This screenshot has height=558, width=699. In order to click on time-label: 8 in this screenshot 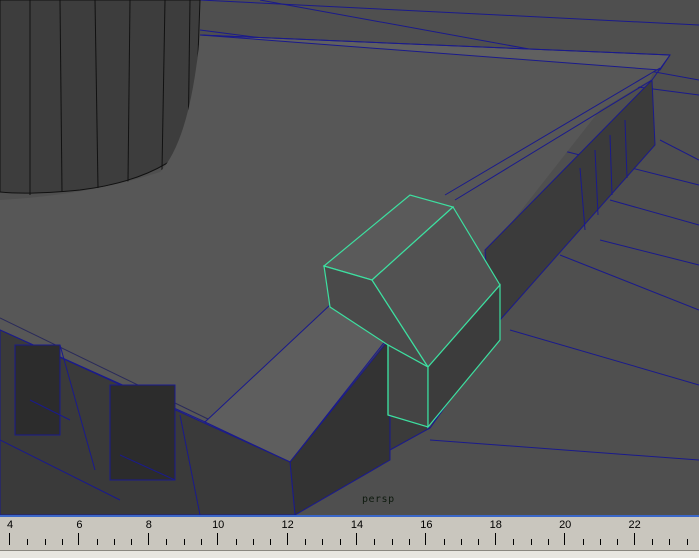, I will do `click(148, 525)`.